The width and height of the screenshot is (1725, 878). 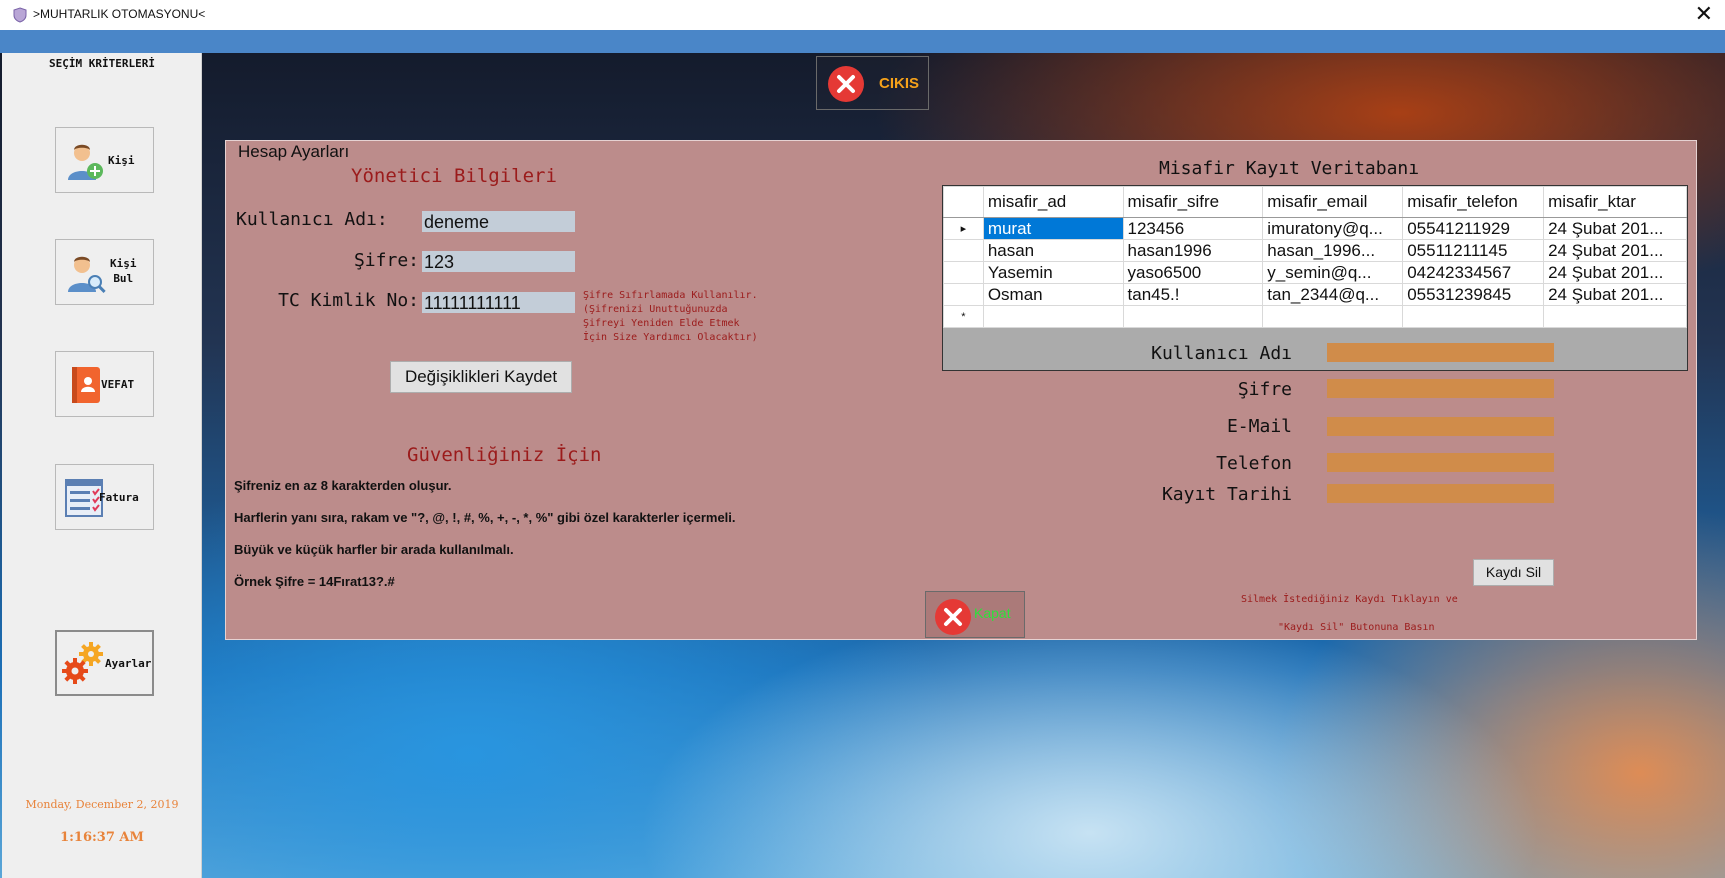 What do you see at coordinates (102, 63) in the screenshot?
I see `sidebar-title: SEÇİM KRİTERLERİ` at bounding box center [102, 63].